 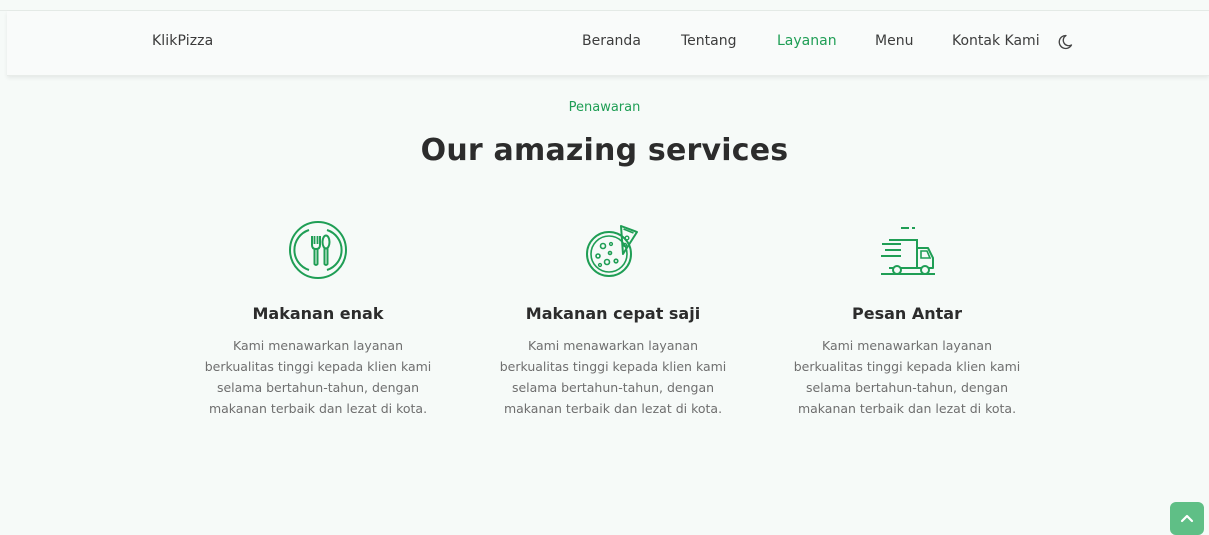 What do you see at coordinates (907, 313) in the screenshot?
I see `service-title: Pesan Antar` at bounding box center [907, 313].